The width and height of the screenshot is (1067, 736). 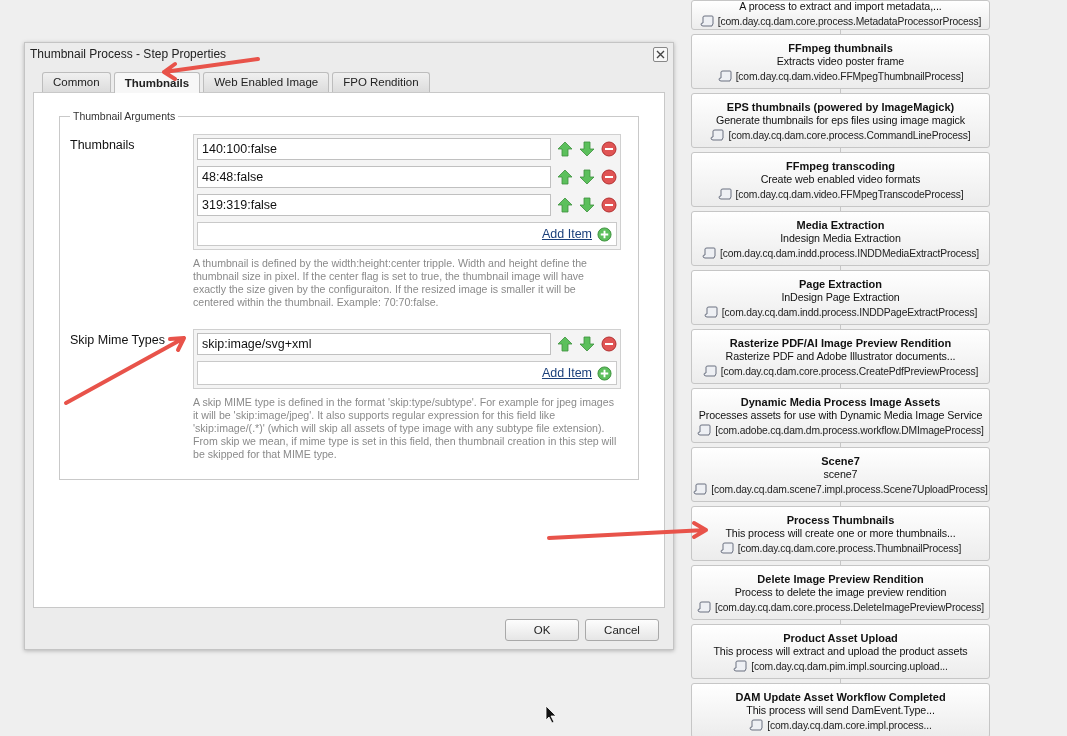 I want to click on step-title: Page Extraction, so click(x=840, y=283).